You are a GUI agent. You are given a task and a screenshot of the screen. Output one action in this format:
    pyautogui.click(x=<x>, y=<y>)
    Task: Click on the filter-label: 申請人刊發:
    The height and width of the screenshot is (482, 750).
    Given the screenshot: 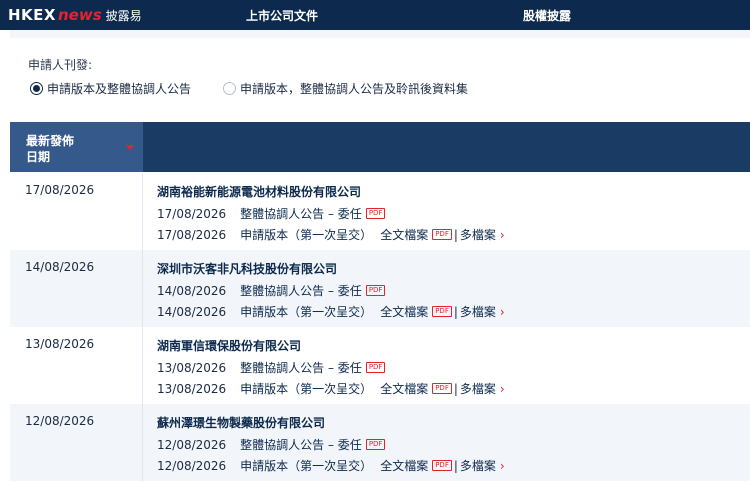 What is the action you would take?
    pyautogui.click(x=60, y=65)
    